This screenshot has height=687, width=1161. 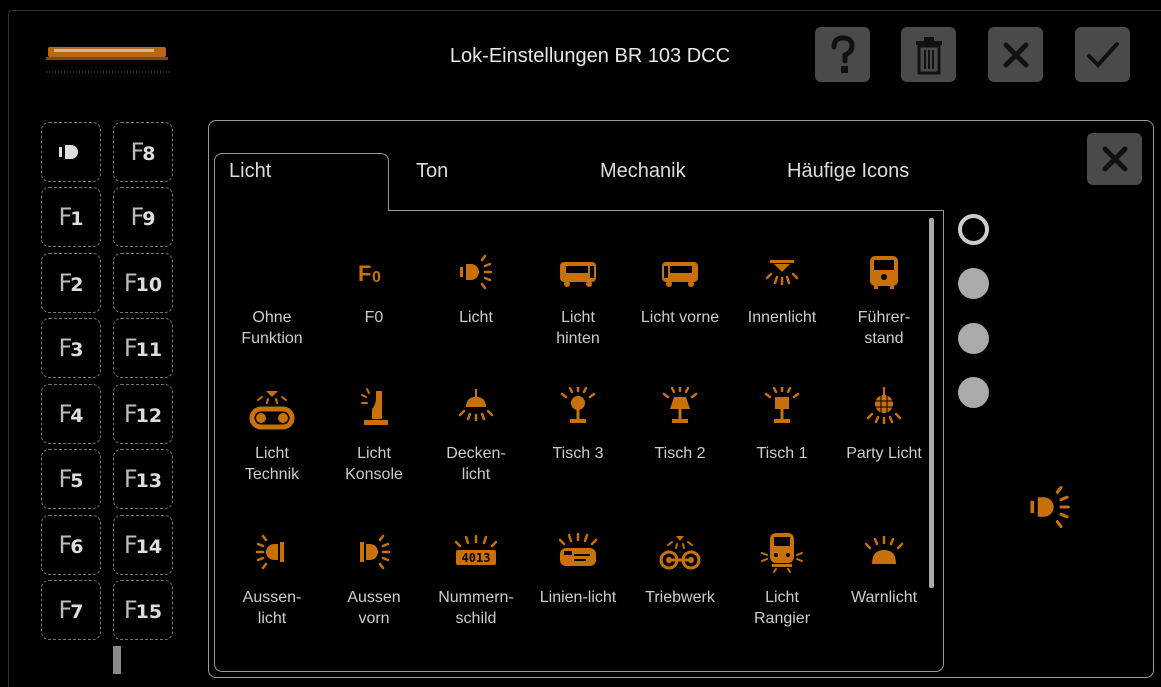 I want to click on function-slot-f1: F1, so click(x=71, y=217).